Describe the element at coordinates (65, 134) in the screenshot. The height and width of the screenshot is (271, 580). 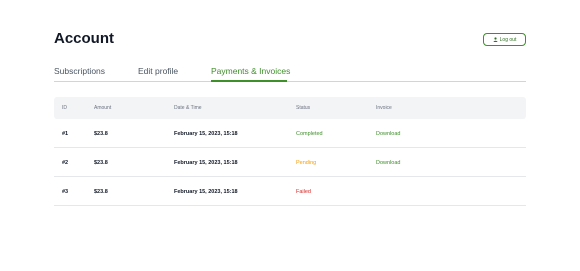
I see `payment-id: #1` at that location.